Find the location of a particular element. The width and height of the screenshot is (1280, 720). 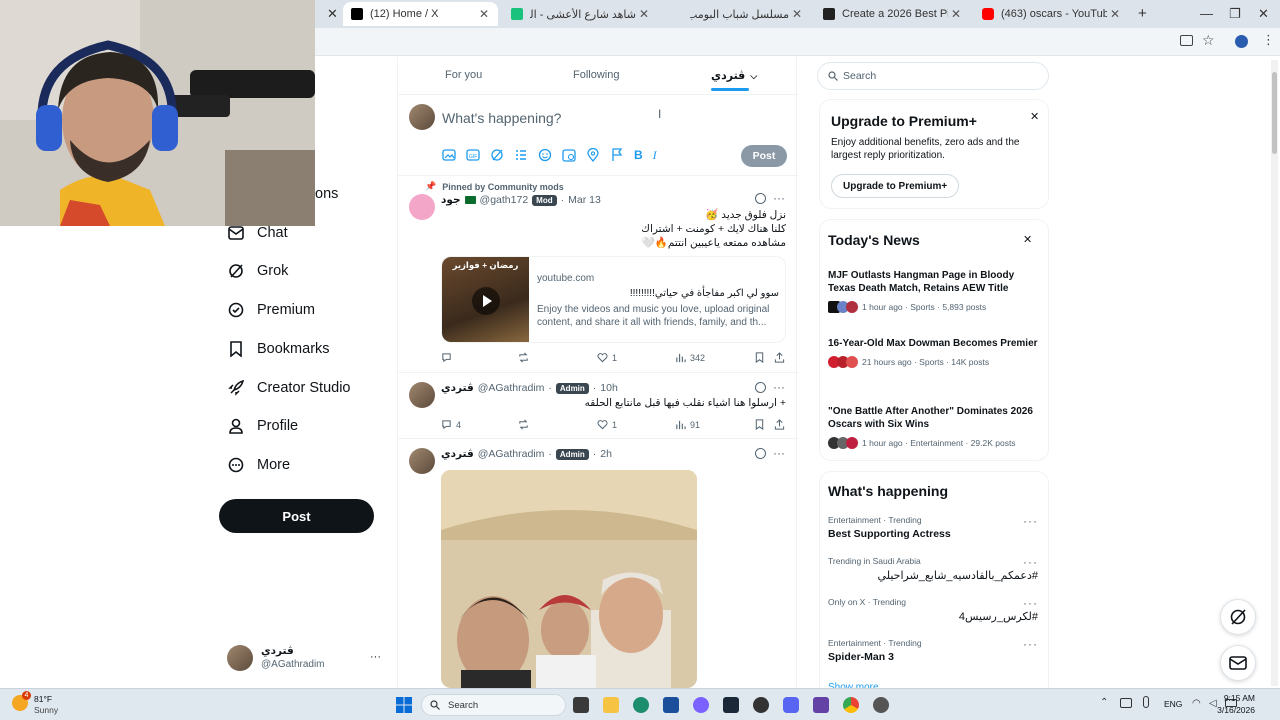

tweet-time: Mar 13 is located at coordinates (584, 200).